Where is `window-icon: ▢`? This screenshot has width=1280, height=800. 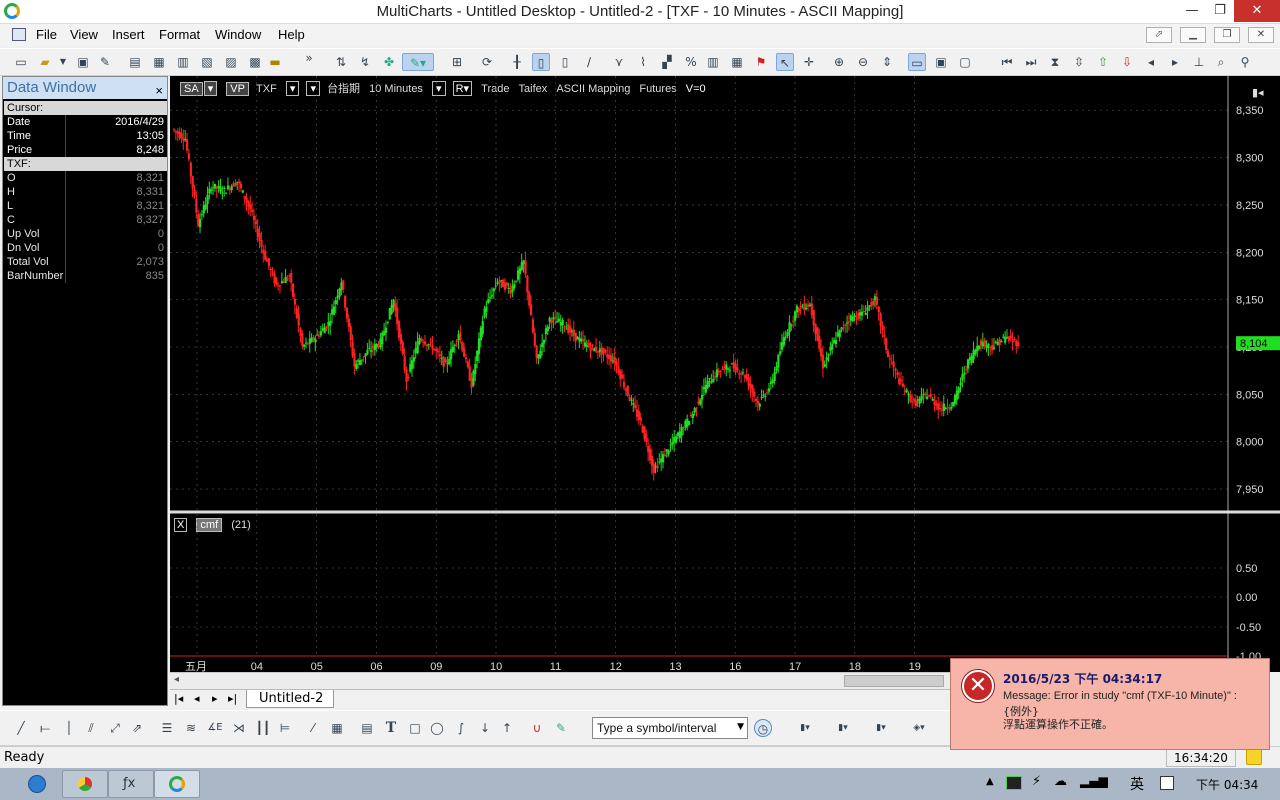 window-icon: ▢ is located at coordinates (965, 62).